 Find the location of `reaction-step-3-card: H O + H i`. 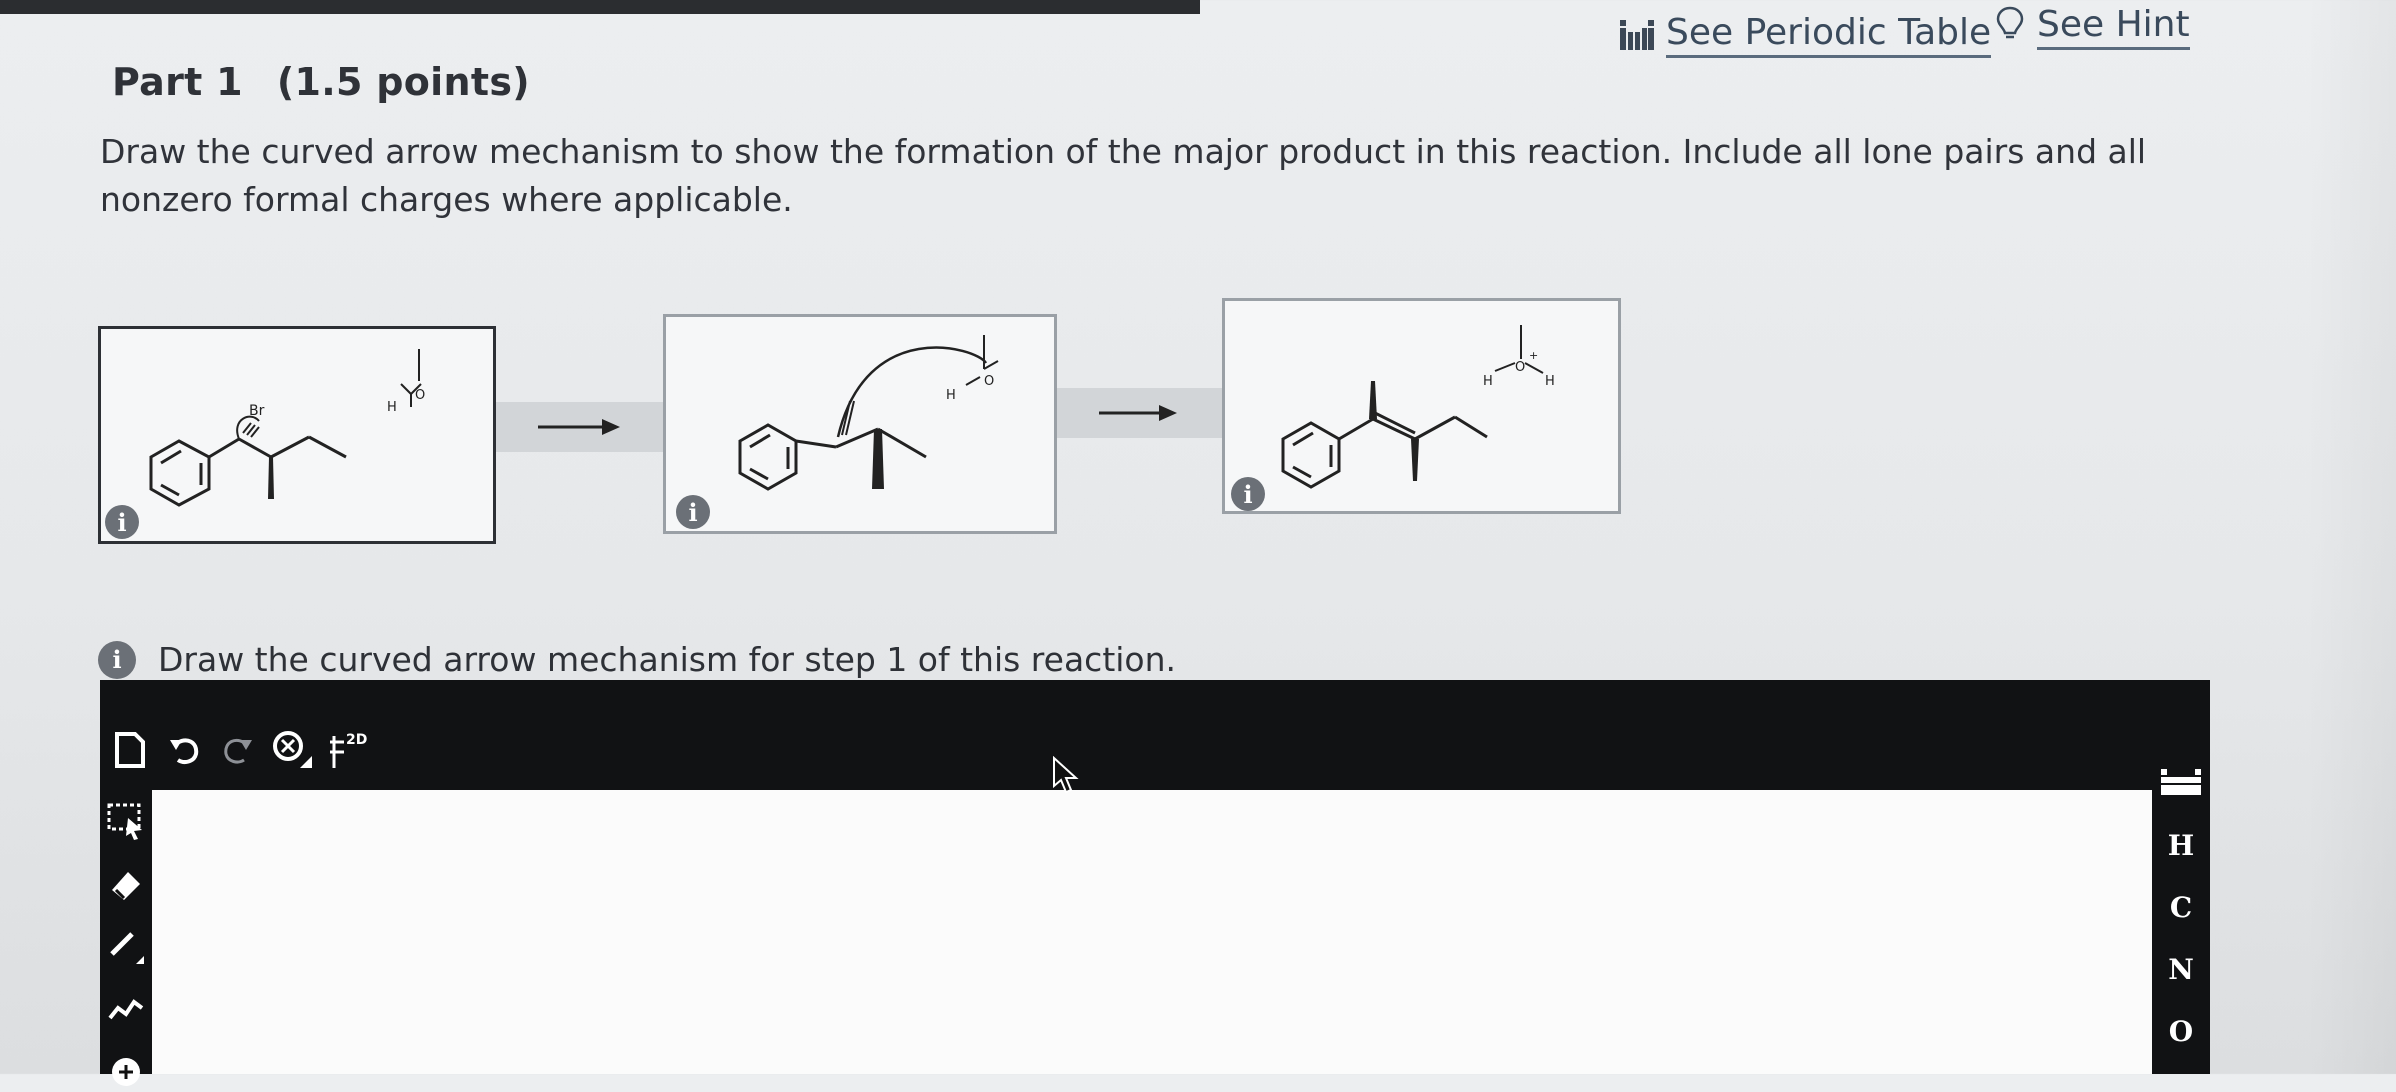

reaction-step-3-card: H O + H i is located at coordinates (1421, 406).